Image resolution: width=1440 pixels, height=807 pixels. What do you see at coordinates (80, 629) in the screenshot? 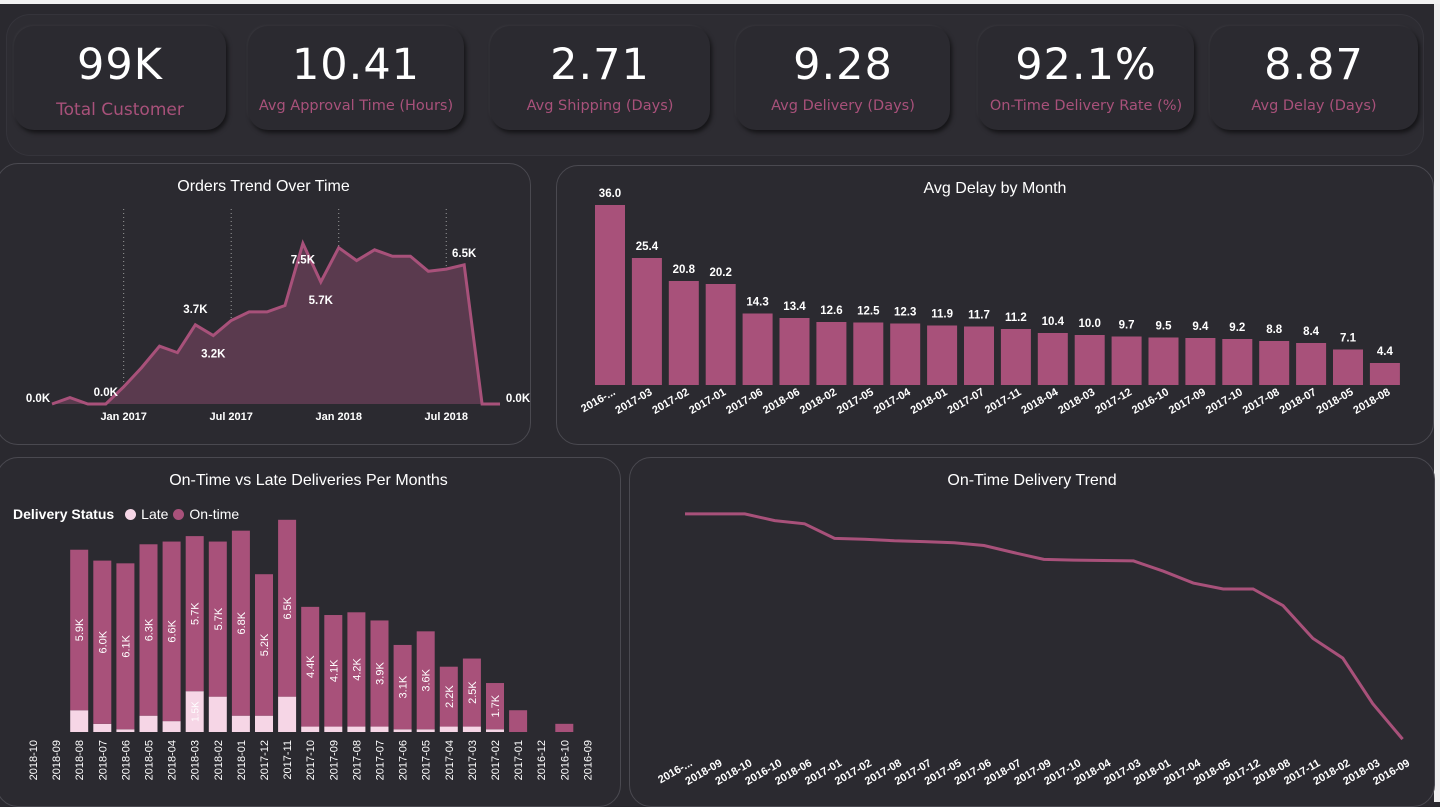
I see `data-label: 5.9K` at bounding box center [80, 629].